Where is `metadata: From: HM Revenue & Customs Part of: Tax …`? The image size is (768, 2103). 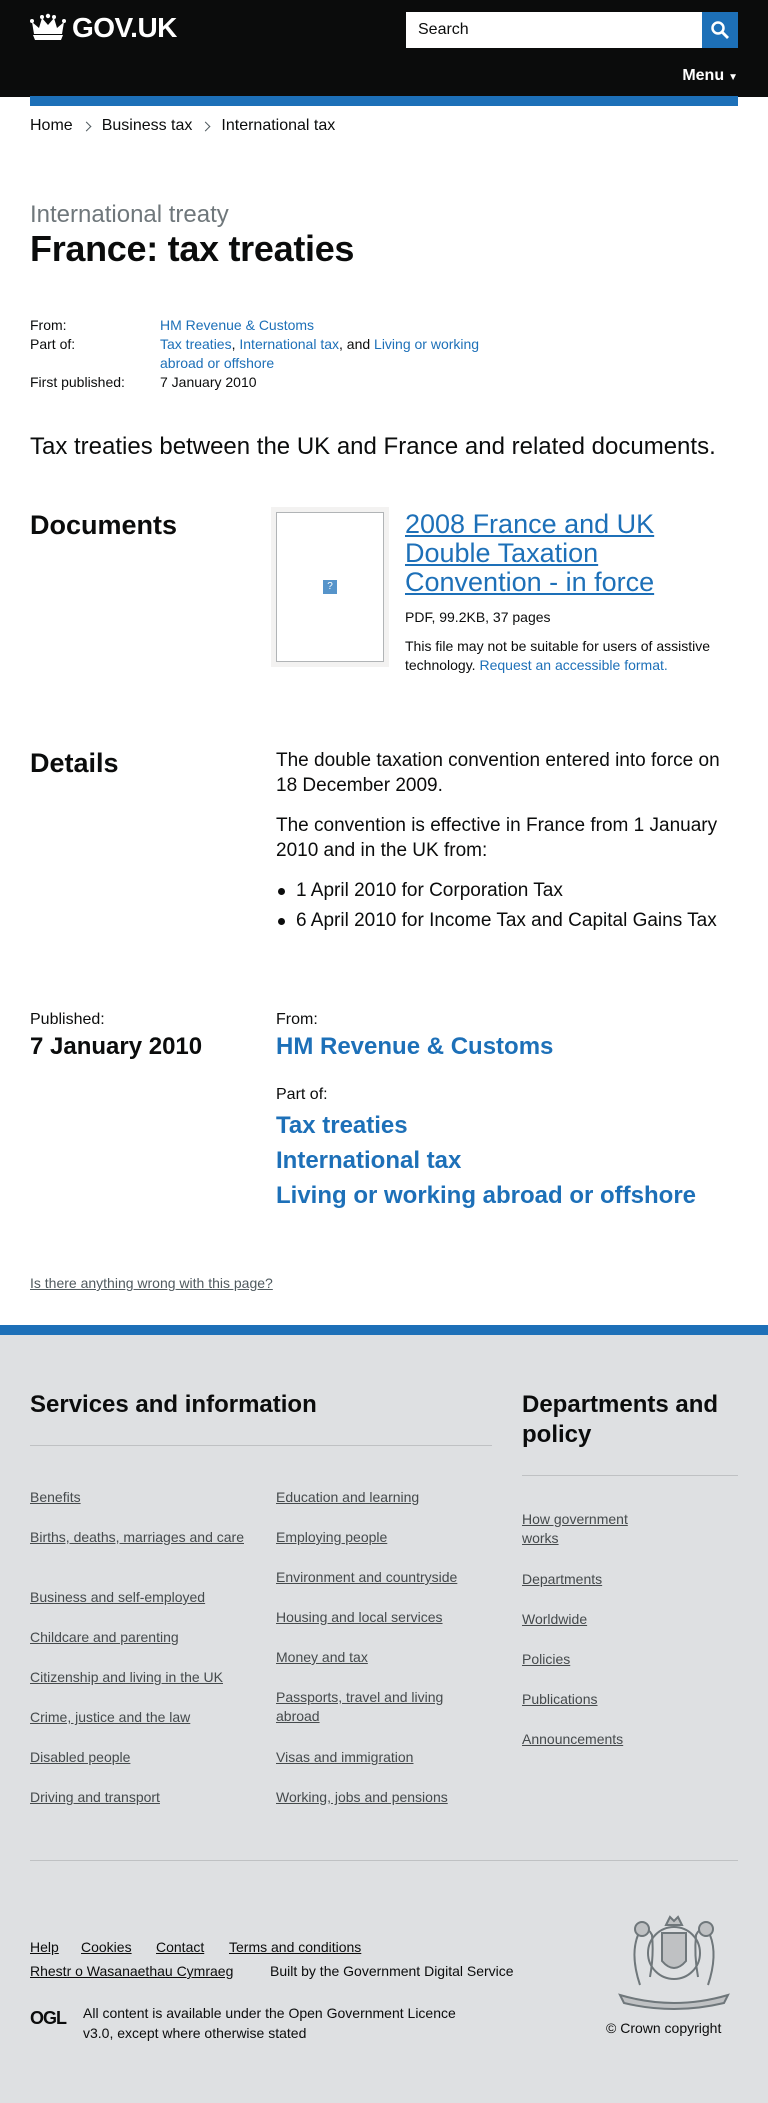 metadata: From: HM Revenue & Customs Part of: Tax … is located at coordinates (265, 354).